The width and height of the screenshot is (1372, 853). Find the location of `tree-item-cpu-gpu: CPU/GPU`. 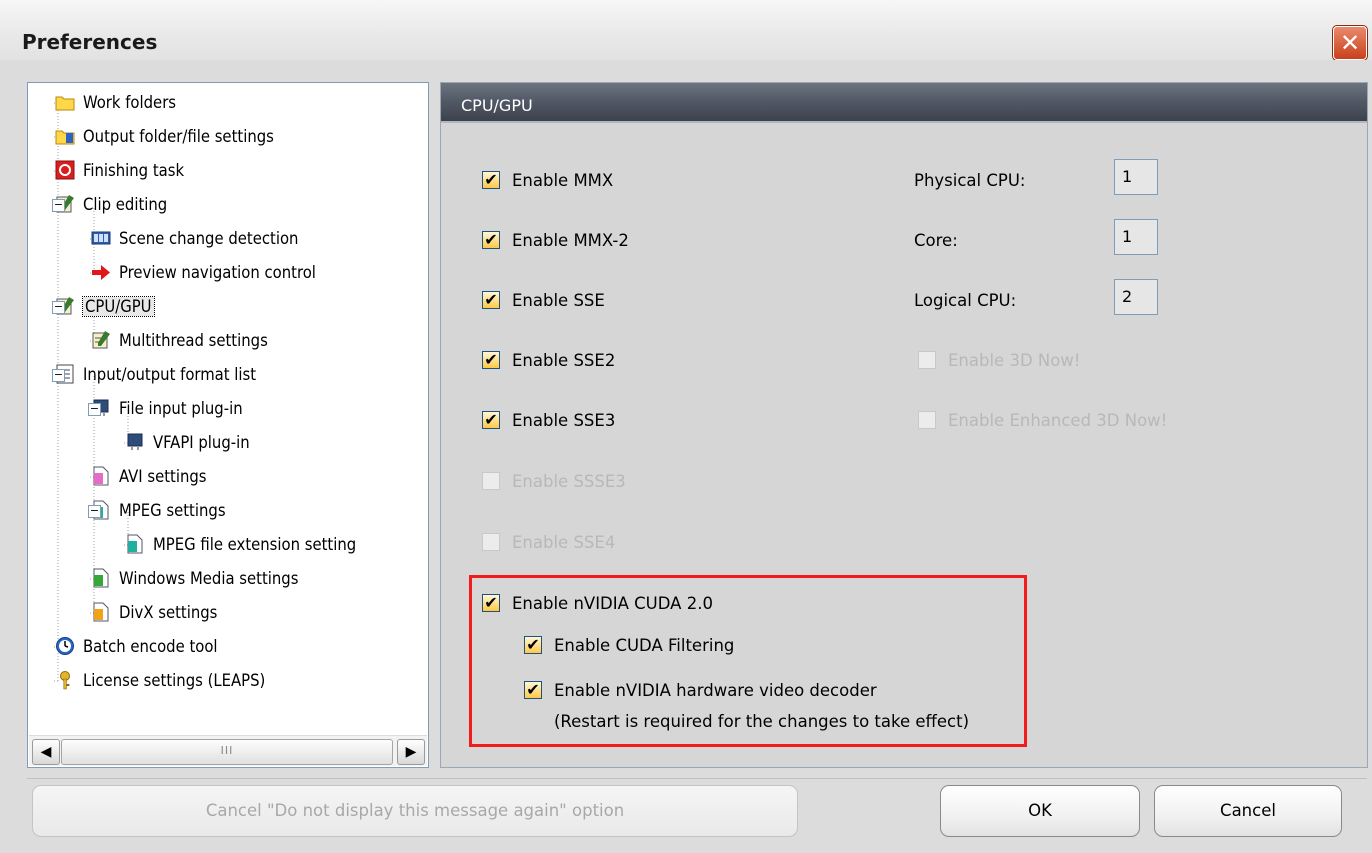

tree-item-cpu-gpu: CPU/GPU is located at coordinates (105, 307).